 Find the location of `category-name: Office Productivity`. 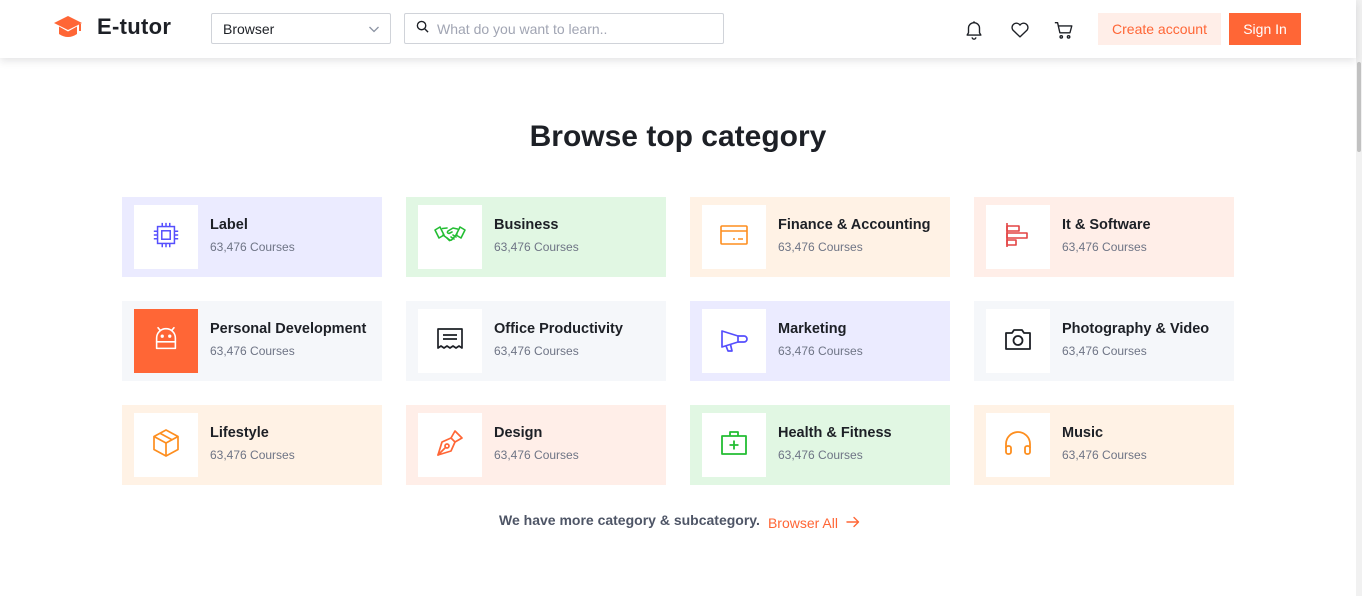

category-name: Office Productivity is located at coordinates (558, 329).